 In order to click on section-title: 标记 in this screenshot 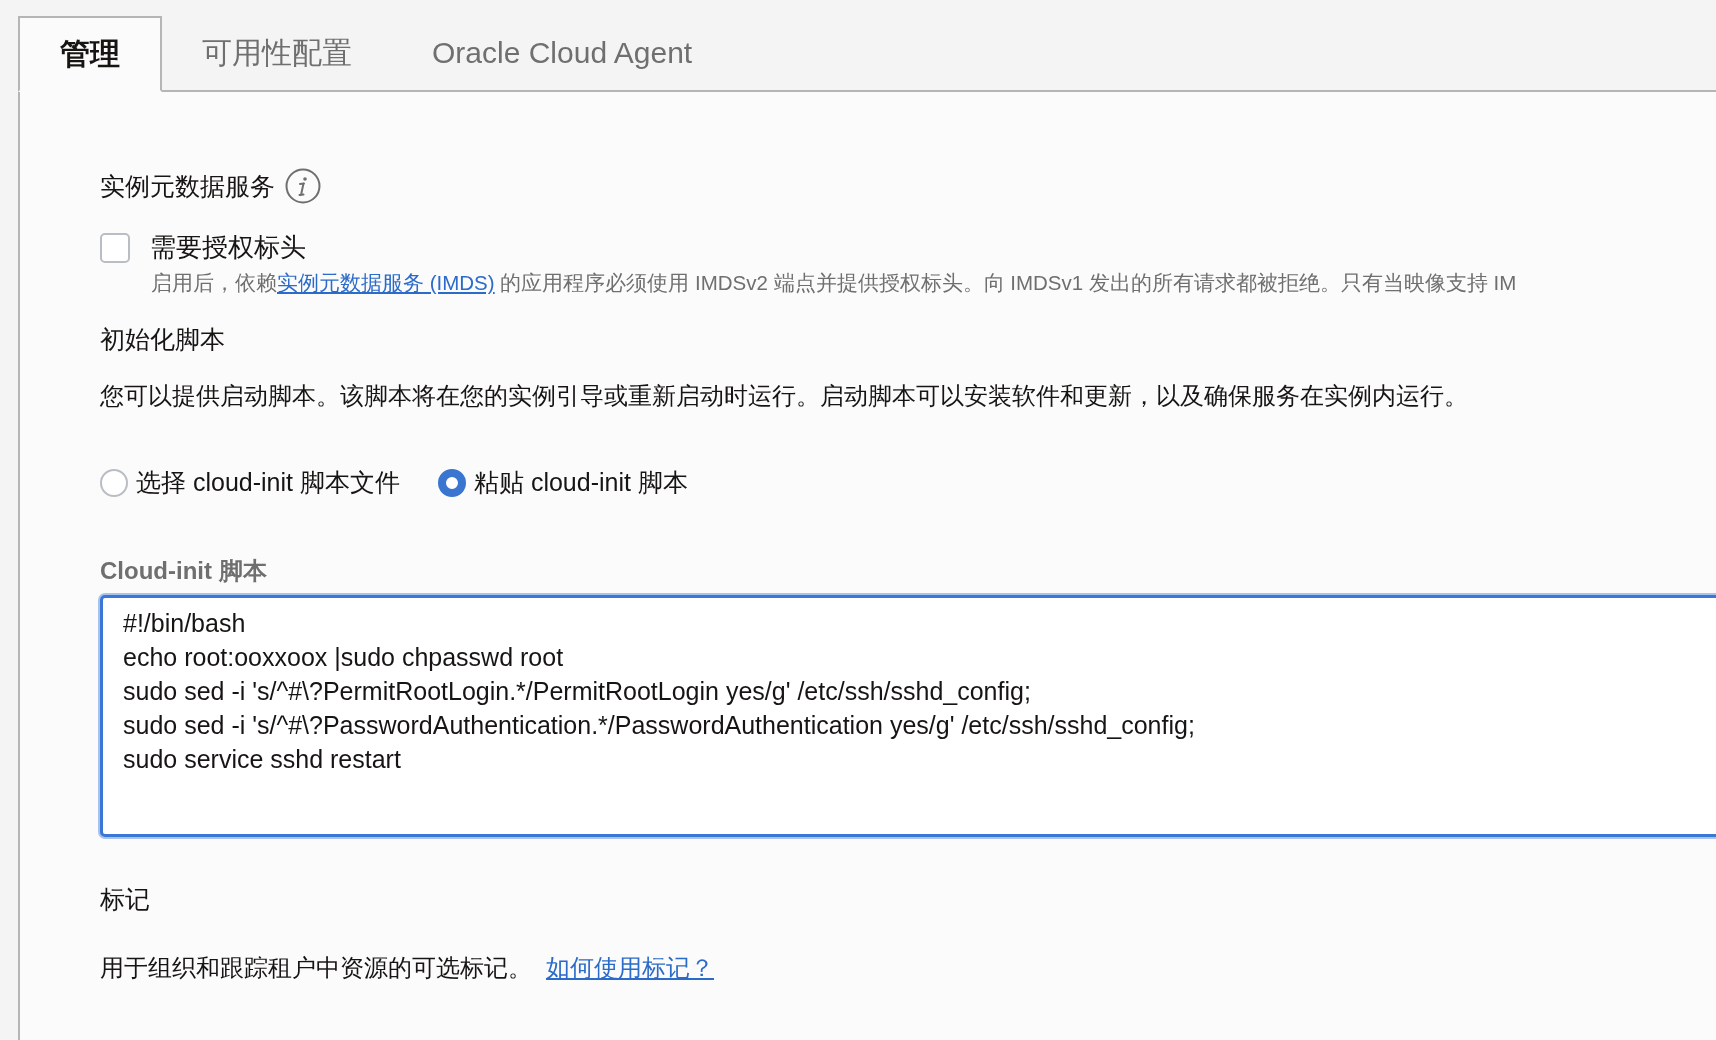, I will do `click(125, 899)`.